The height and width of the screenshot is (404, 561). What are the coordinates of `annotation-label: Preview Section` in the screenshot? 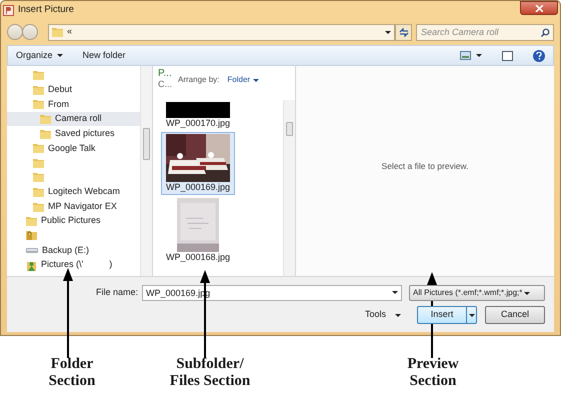 It's located at (433, 373).